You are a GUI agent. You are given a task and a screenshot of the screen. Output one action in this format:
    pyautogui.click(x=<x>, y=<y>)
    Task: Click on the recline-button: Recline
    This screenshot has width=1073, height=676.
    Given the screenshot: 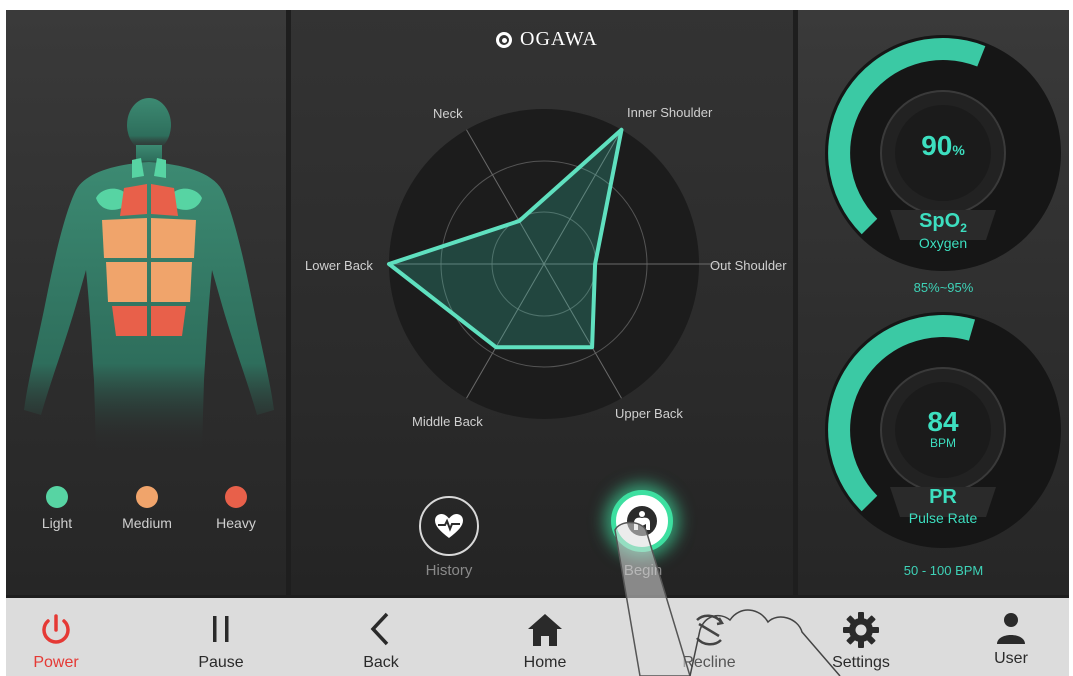 What is the action you would take?
    pyautogui.click(x=709, y=637)
    